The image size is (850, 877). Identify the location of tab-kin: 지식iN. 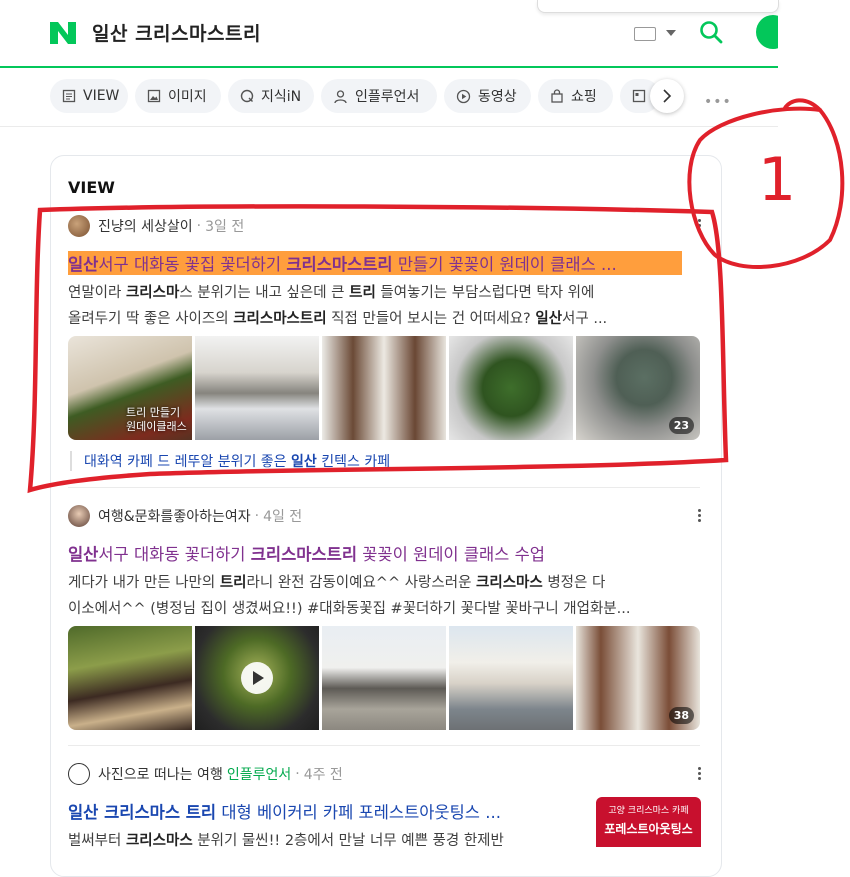
(271, 96).